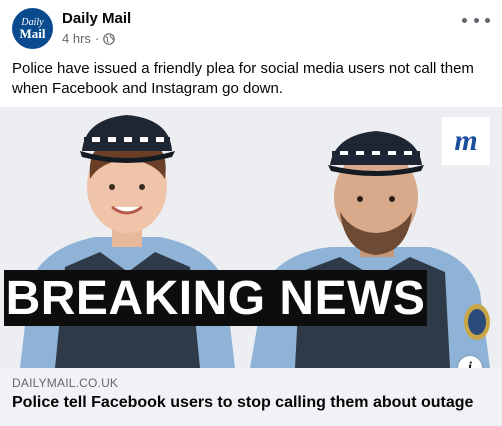  What do you see at coordinates (109, 38) in the screenshot?
I see `globe-icon` at bounding box center [109, 38].